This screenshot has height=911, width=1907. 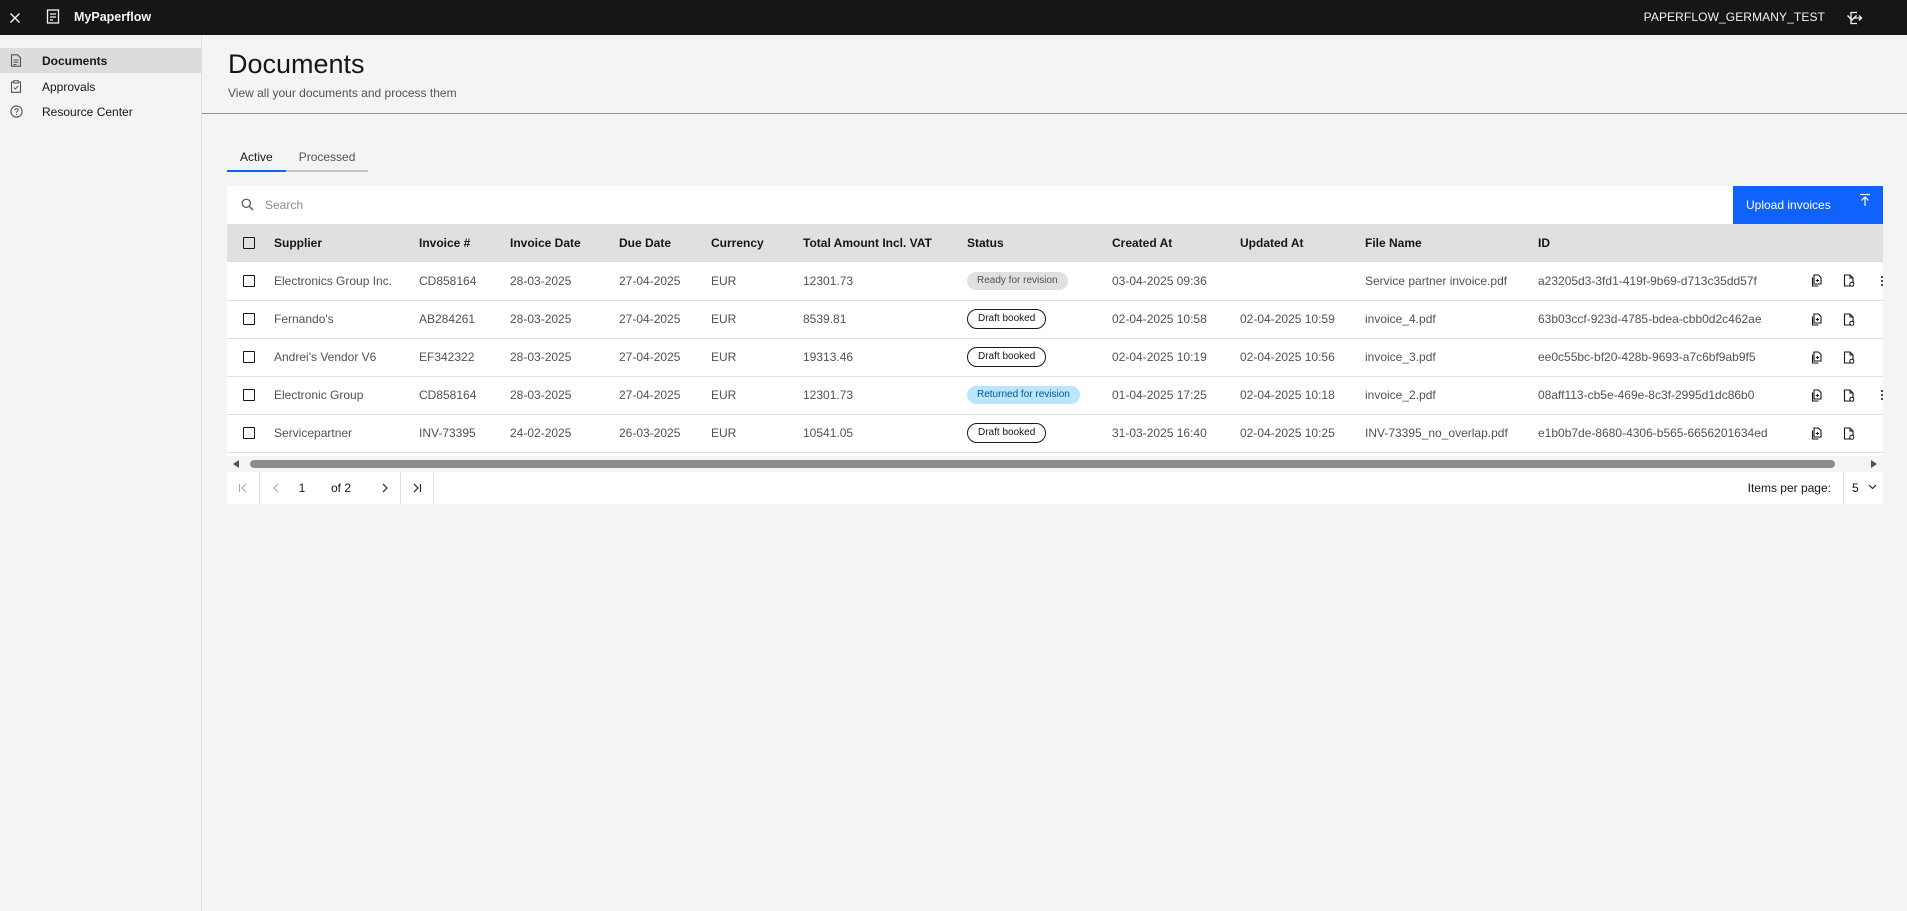 What do you see at coordinates (665, 243) in the screenshot?
I see `column-header: Due Date` at bounding box center [665, 243].